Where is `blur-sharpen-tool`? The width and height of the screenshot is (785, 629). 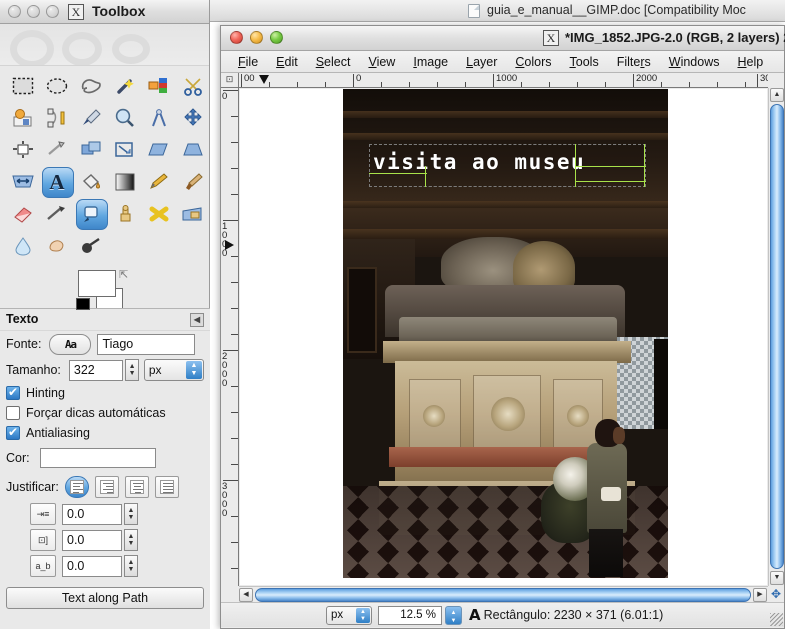 blur-sharpen-tool is located at coordinates (23, 246).